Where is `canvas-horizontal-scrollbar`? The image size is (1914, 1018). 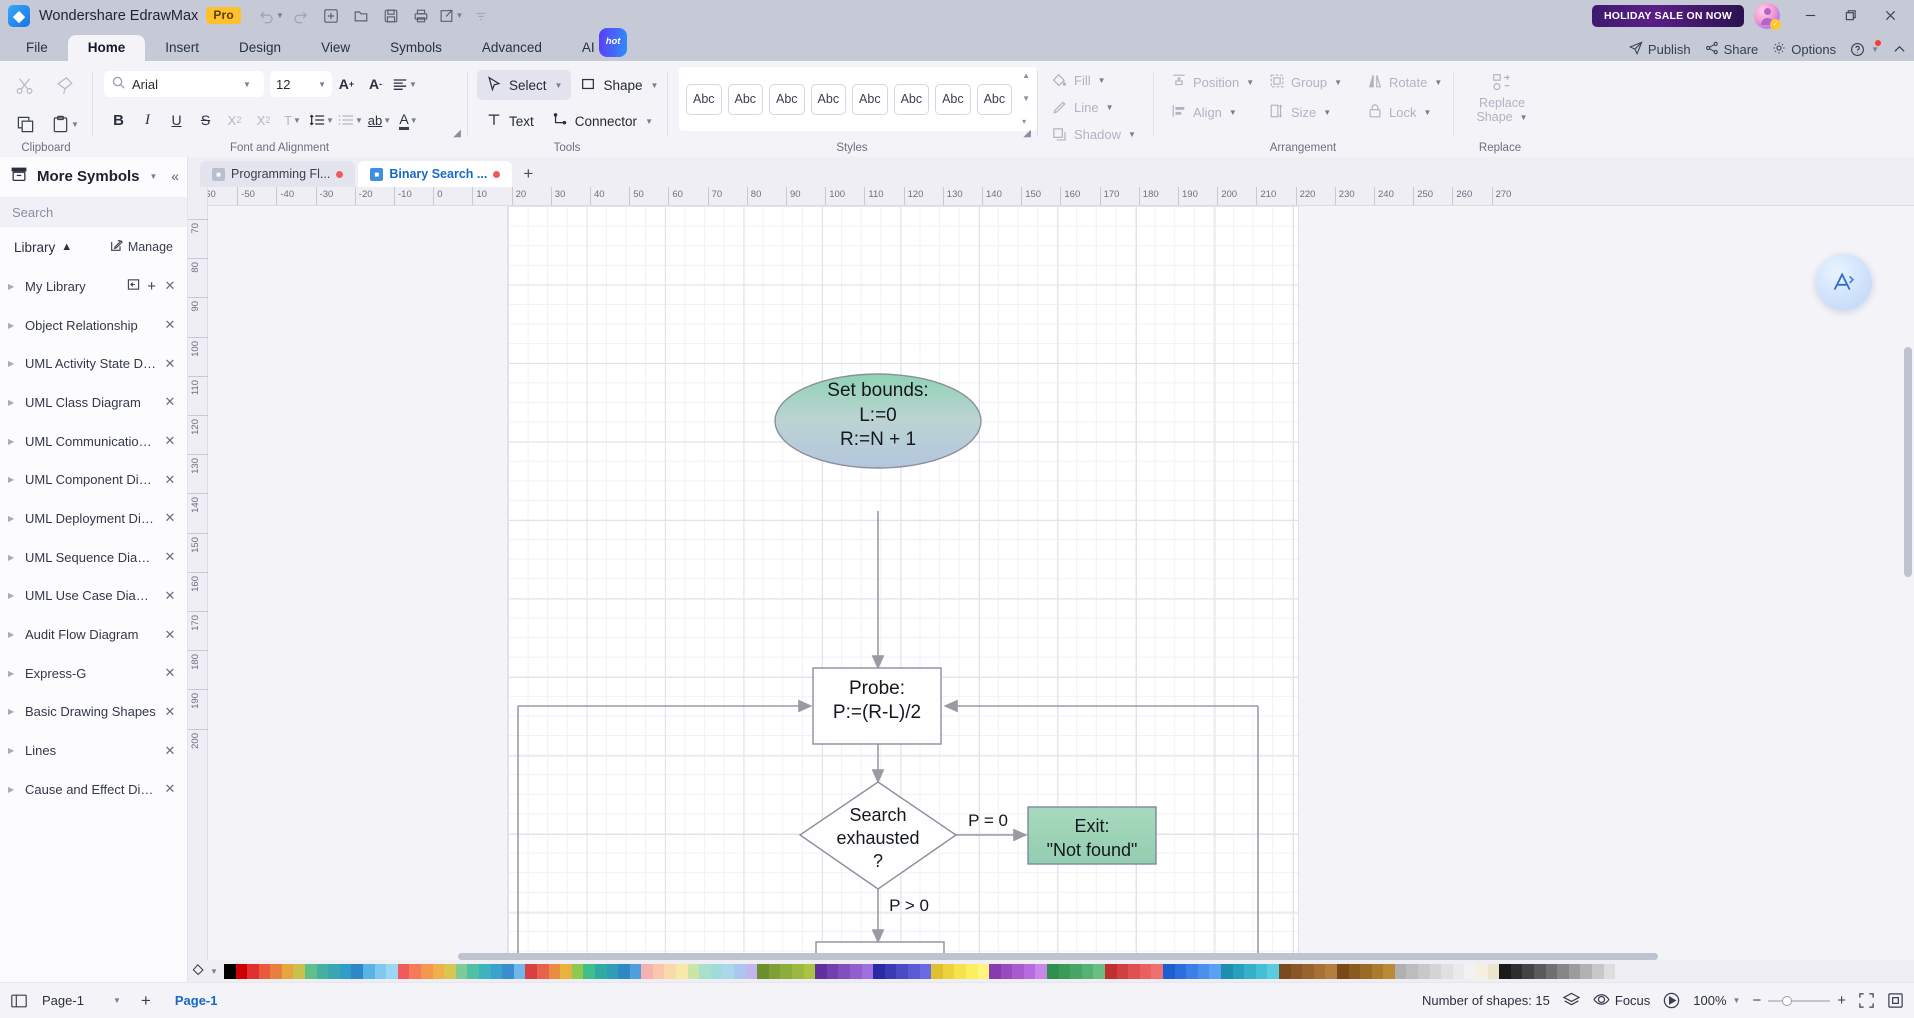 canvas-horizontal-scrollbar is located at coordinates (1131, 956).